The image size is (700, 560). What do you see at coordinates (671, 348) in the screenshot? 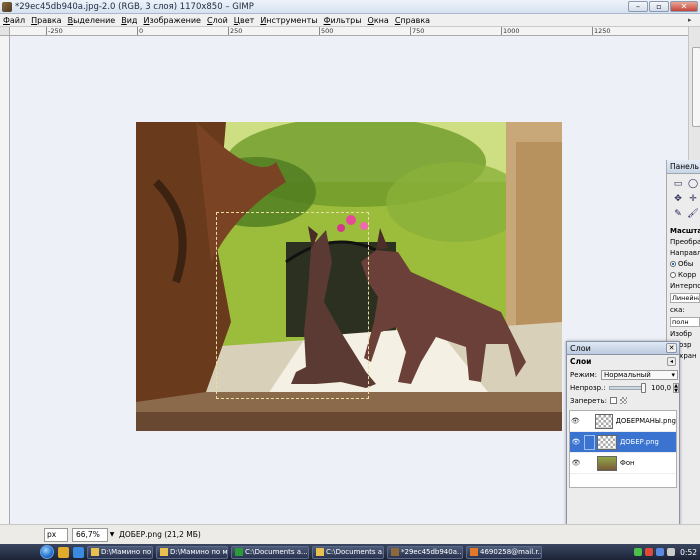
I see `close-icon: ✕` at bounding box center [671, 348].